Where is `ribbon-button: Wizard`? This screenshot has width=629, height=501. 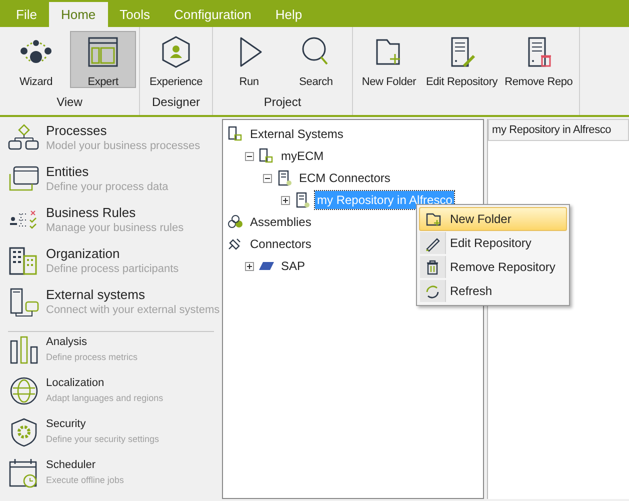 ribbon-button: Wizard is located at coordinates (36, 59).